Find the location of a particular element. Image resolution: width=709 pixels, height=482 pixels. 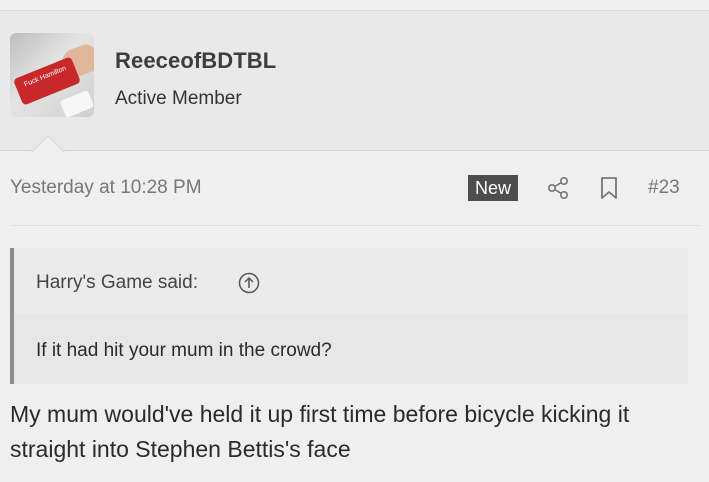

new-badge: New is located at coordinates (493, 188).